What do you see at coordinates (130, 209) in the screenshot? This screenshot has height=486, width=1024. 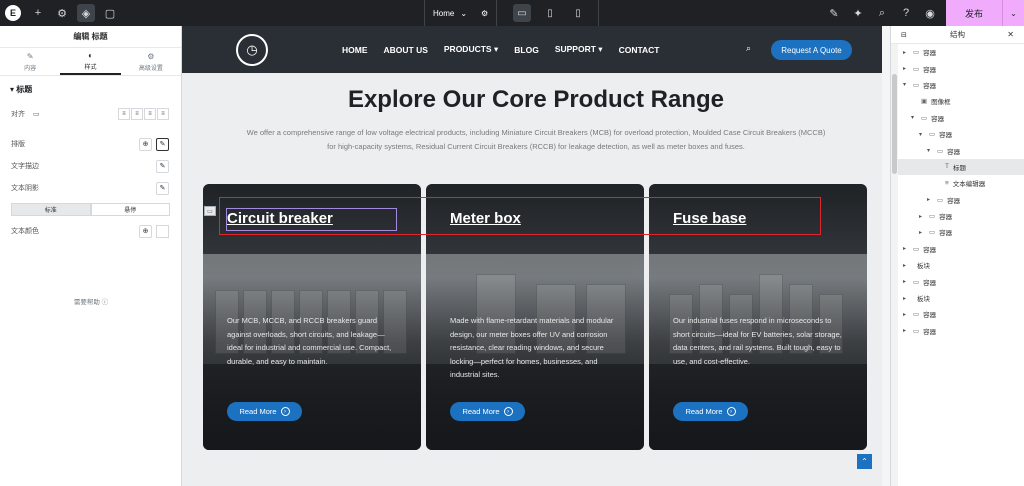 I see `tab-hover: 悬停` at bounding box center [130, 209].